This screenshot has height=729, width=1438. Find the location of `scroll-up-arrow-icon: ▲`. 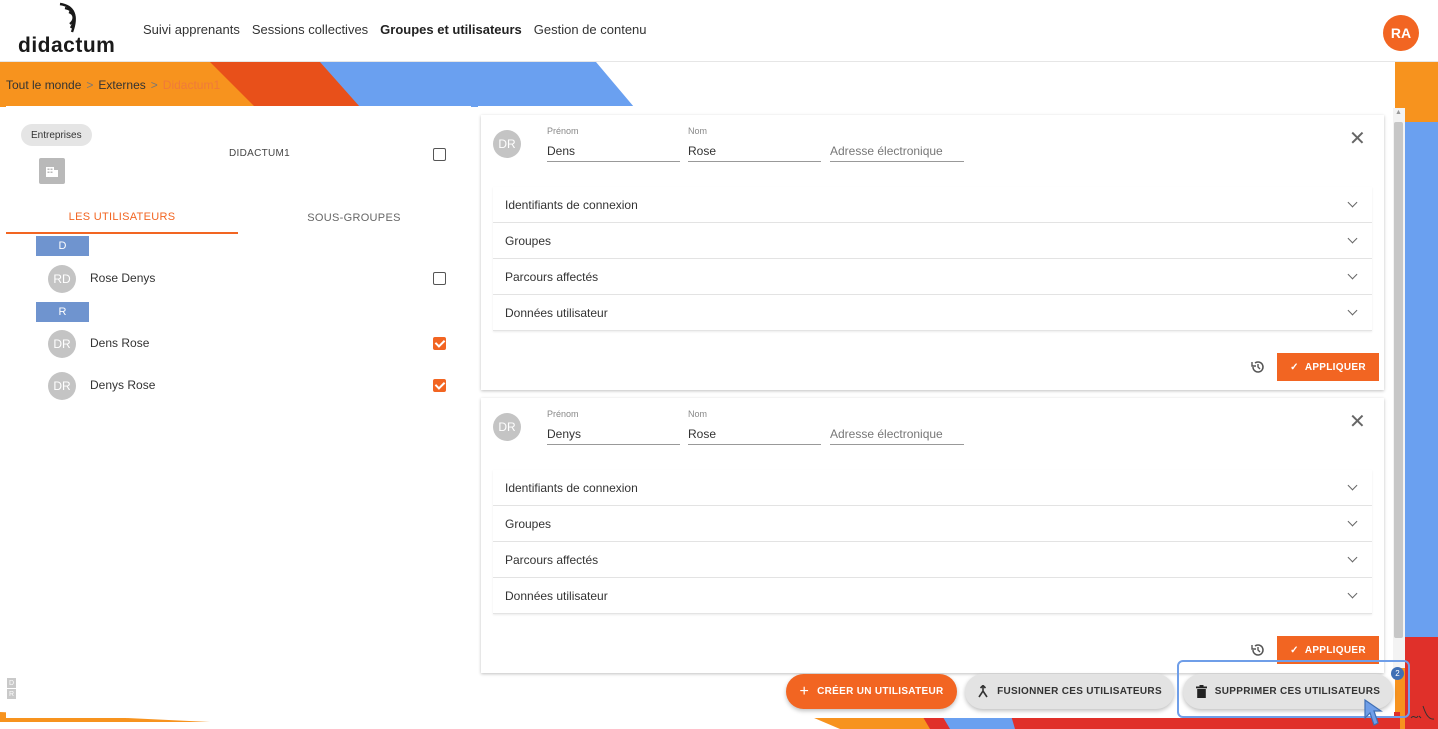

scroll-up-arrow-icon: ▲ is located at coordinates (1398, 112).